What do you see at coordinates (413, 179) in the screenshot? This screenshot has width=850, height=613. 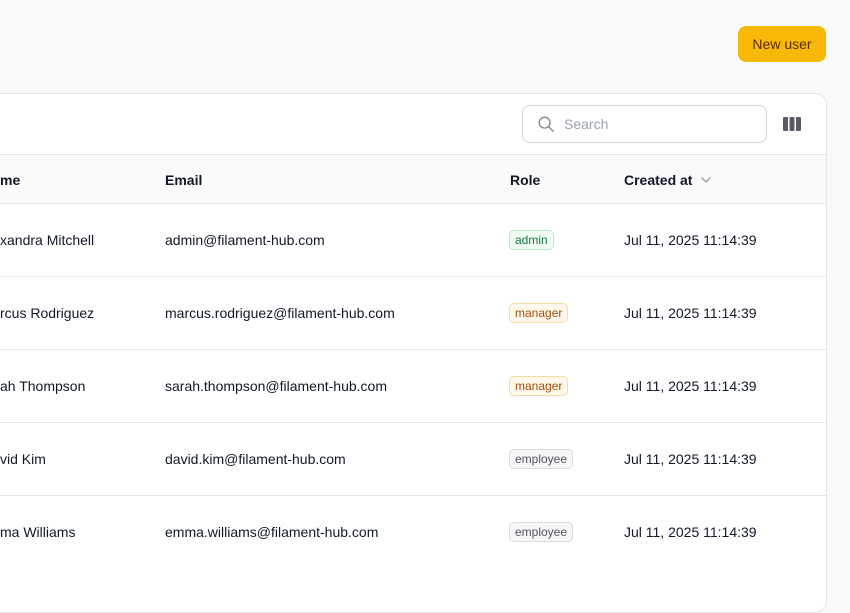 I see `table-header: me Email Role Created at` at bounding box center [413, 179].